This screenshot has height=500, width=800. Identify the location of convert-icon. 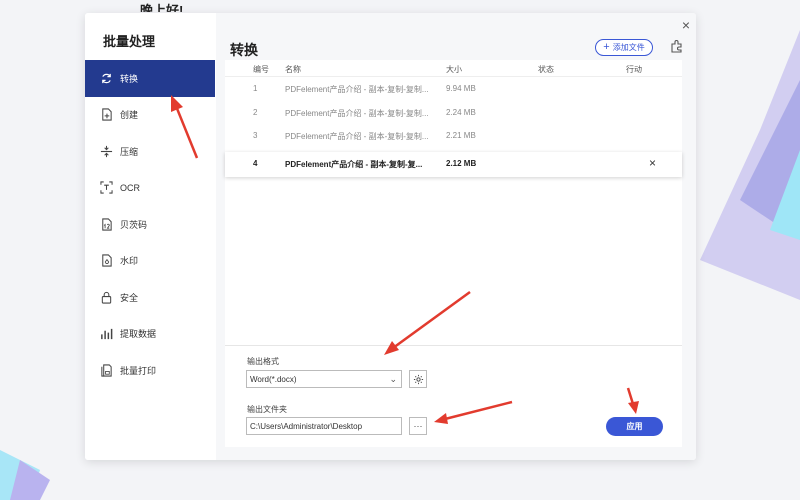
(106, 78).